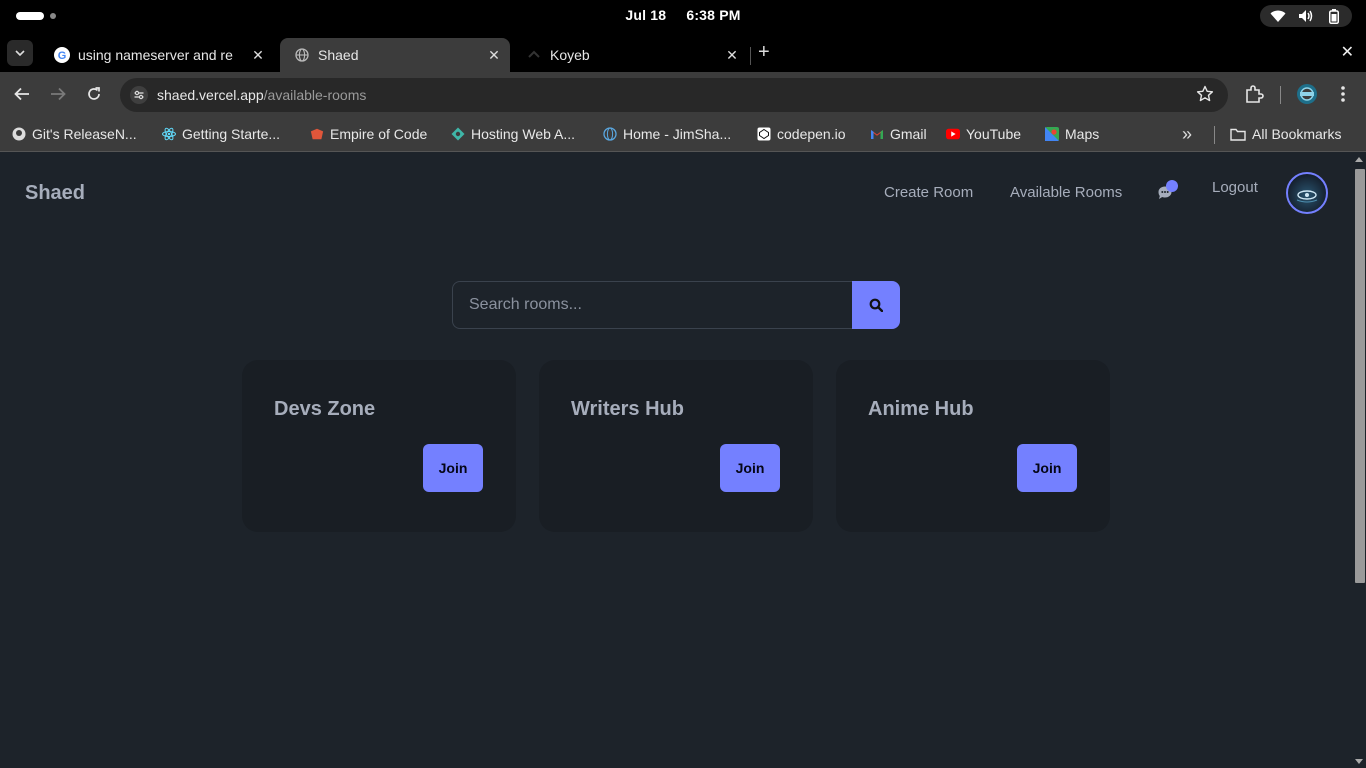  What do you see at coordinates (1254, 96) in the screenshot?
I see `extensions-icon` at bounding box center [1254, 96].